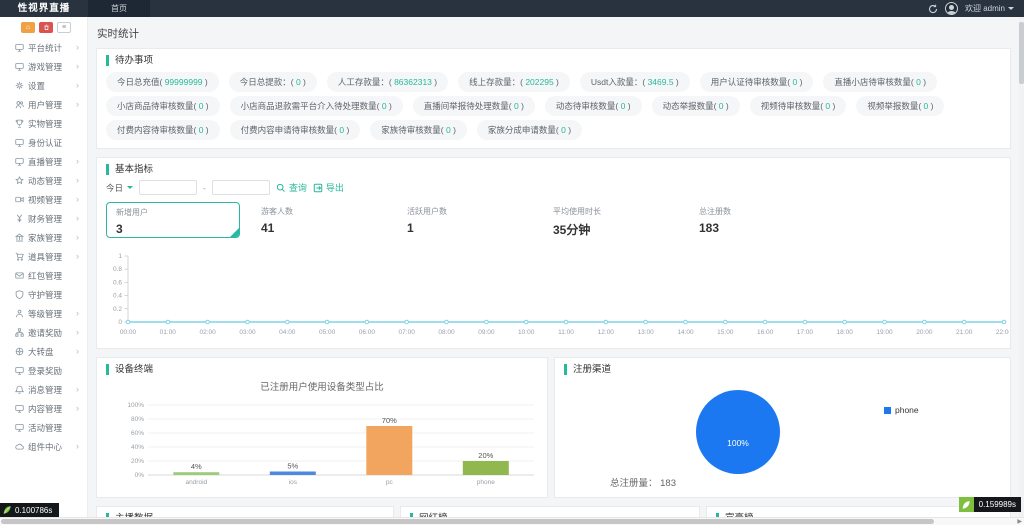 This screenshot has width=1024, height=525. I want to click on svg-text: android, so click(196, 482).